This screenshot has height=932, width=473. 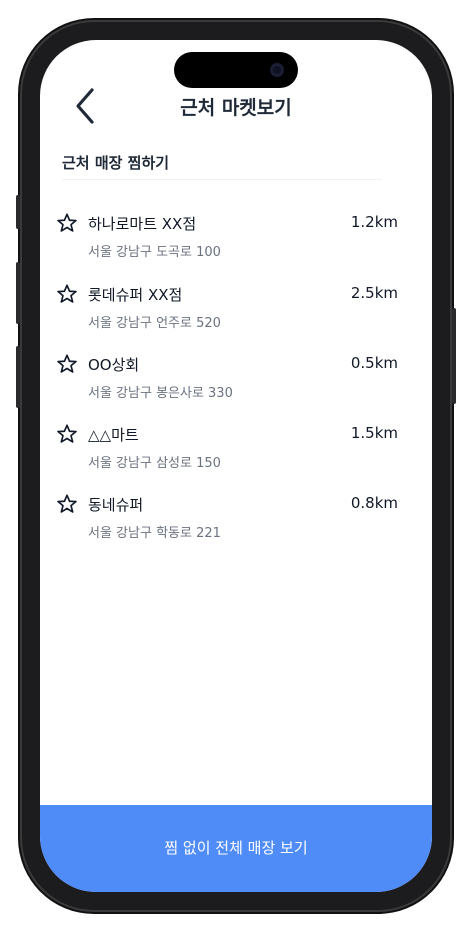 What do you see at coordinates (18, 377) in the screenshot?
I see `volume-down-button` at bounding box center [18, 377].